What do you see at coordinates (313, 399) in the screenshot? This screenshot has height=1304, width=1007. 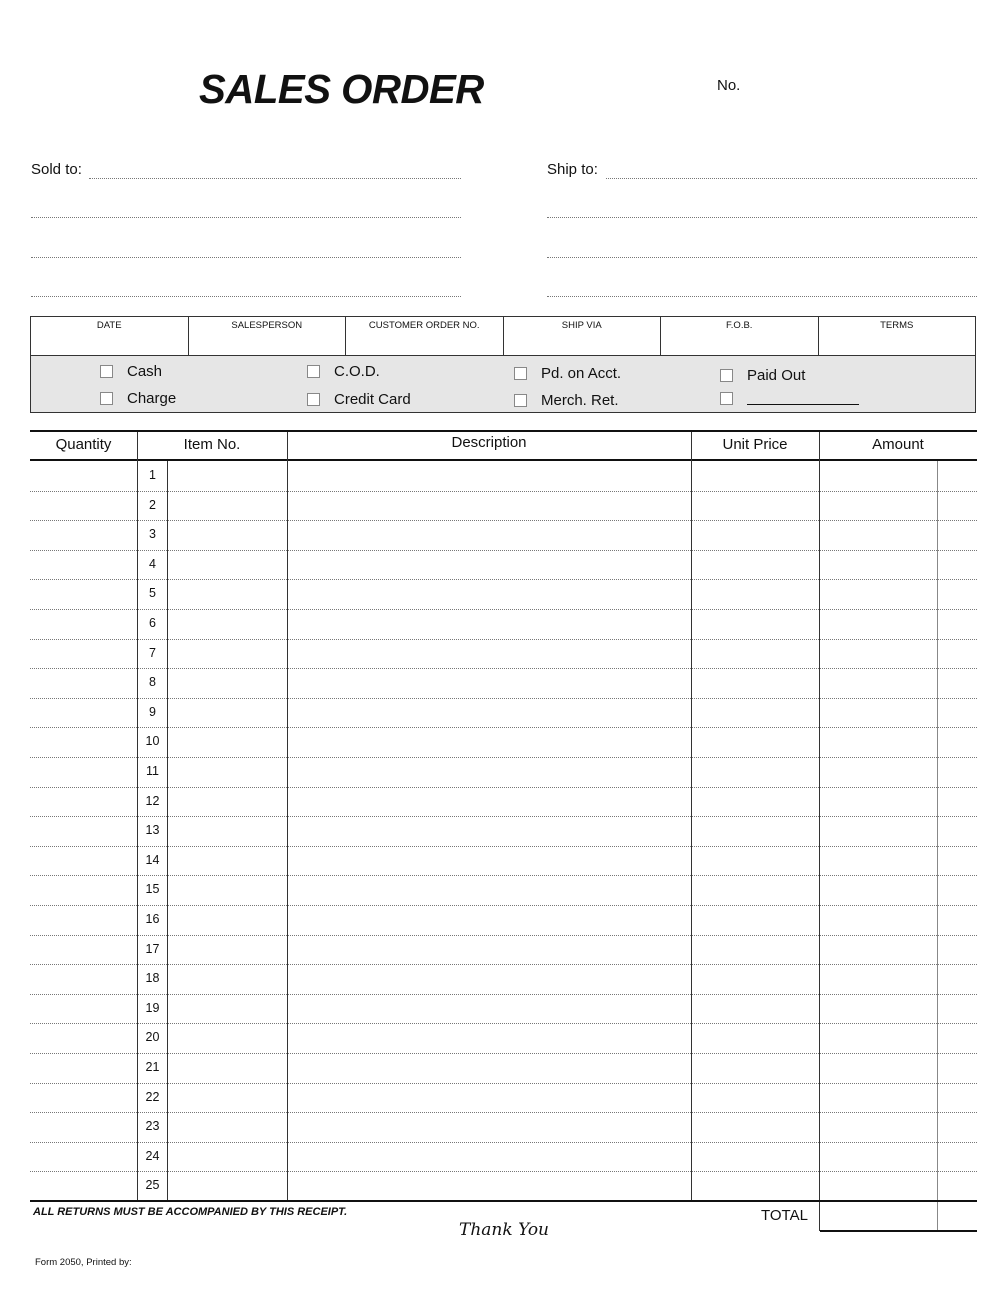 I see `credit-card-checkbox` at bounding box center [313, 399].